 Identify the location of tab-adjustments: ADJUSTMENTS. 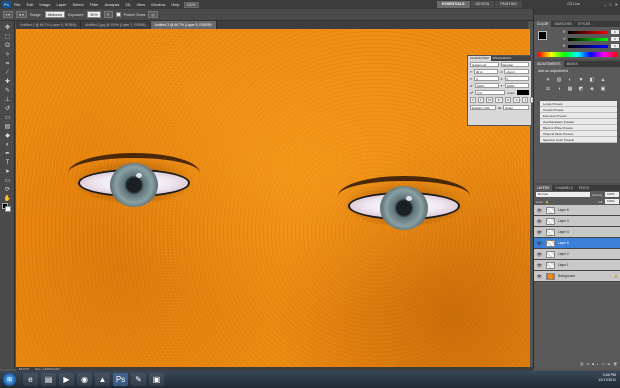
(549, 64).